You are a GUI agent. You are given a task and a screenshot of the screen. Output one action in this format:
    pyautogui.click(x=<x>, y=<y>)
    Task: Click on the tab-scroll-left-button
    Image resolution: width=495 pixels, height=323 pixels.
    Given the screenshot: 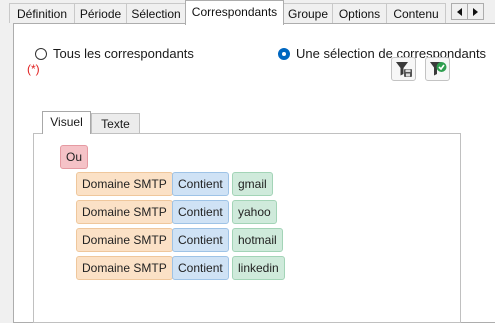 What is the action you would take?
    pyautogui.click(x=459, y=11)
    